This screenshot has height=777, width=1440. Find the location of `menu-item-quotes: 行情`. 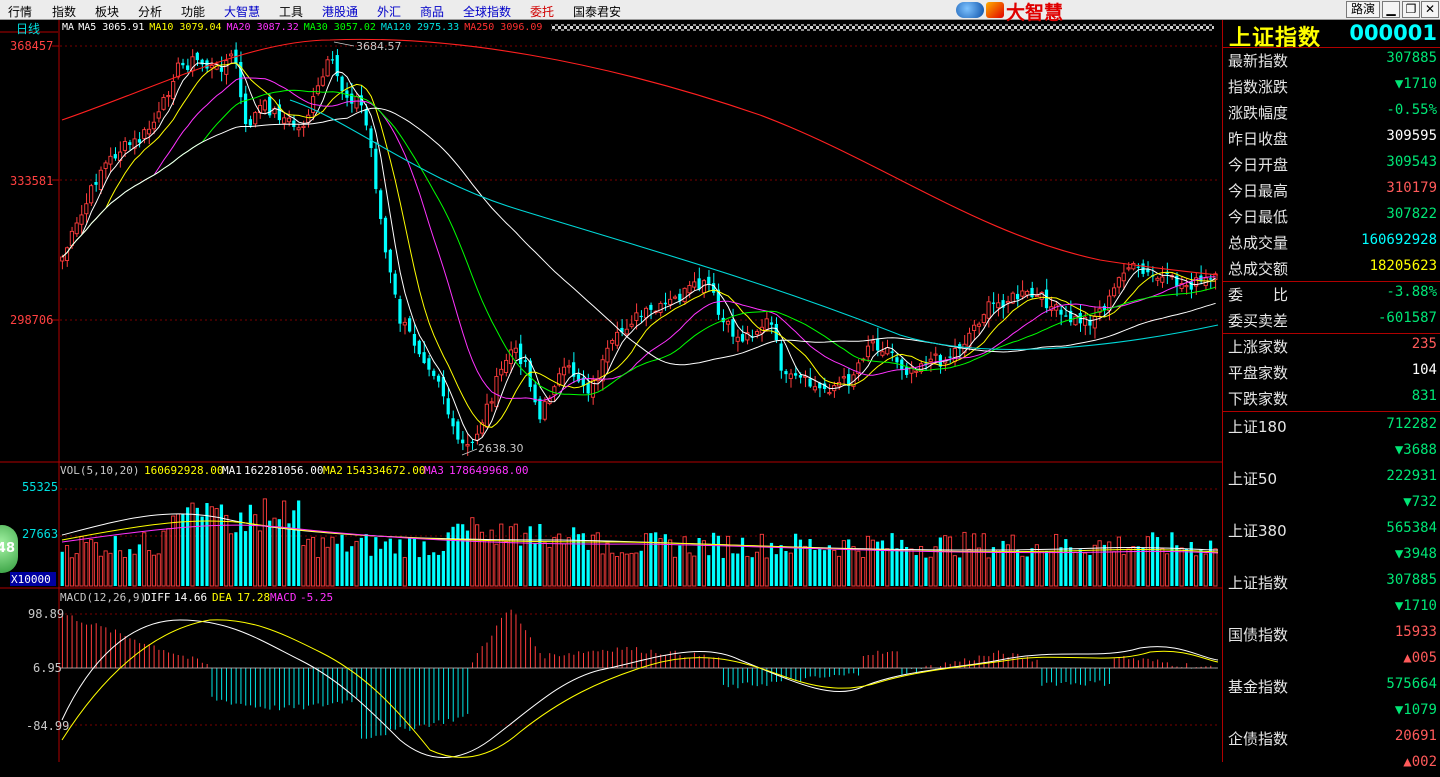

menu-item-quotes: 行情 is located at coordinates (20, 11).